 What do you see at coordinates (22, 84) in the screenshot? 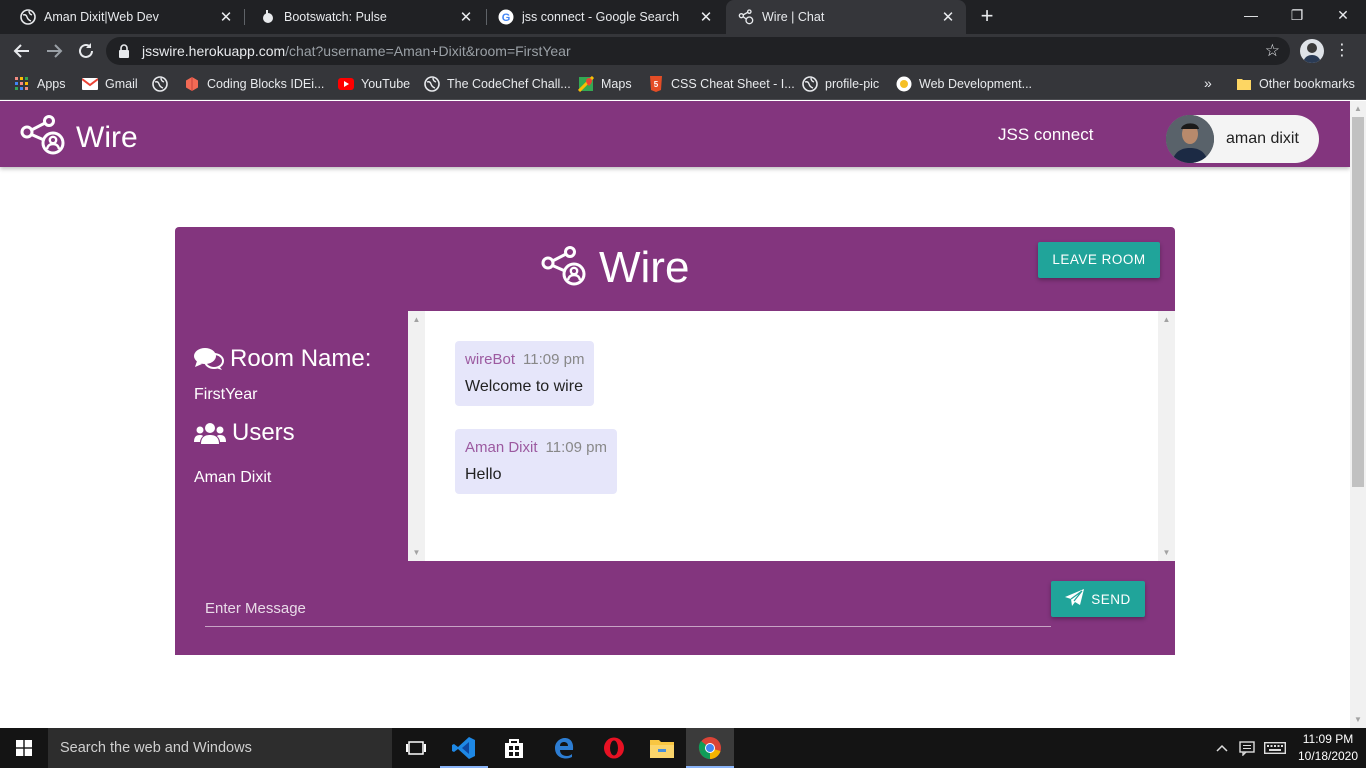
I see `apps-grid-icon` at bounding box center [22, 84].